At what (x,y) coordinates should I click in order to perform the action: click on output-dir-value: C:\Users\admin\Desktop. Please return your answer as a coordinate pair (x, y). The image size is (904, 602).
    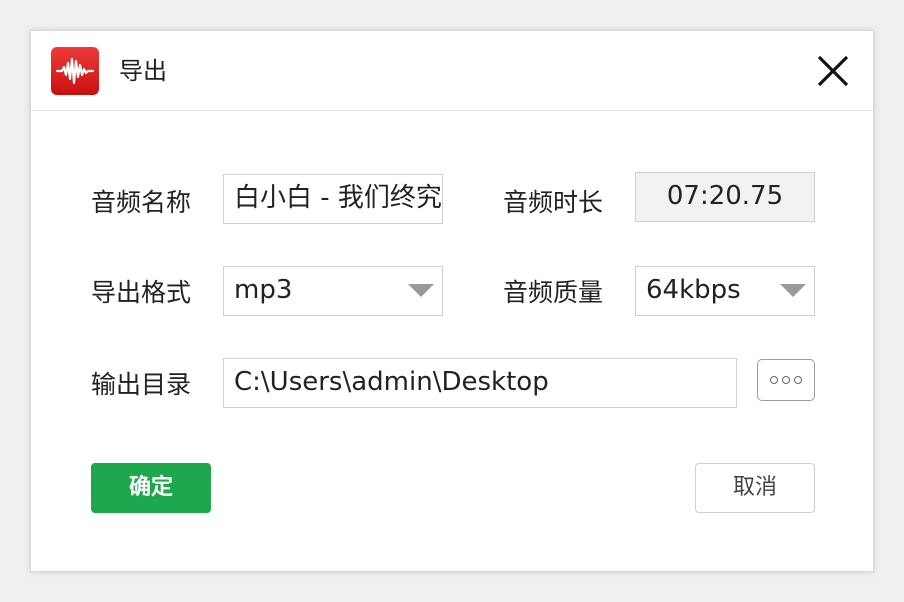
    Looking at the image, I should click on (391, 382).